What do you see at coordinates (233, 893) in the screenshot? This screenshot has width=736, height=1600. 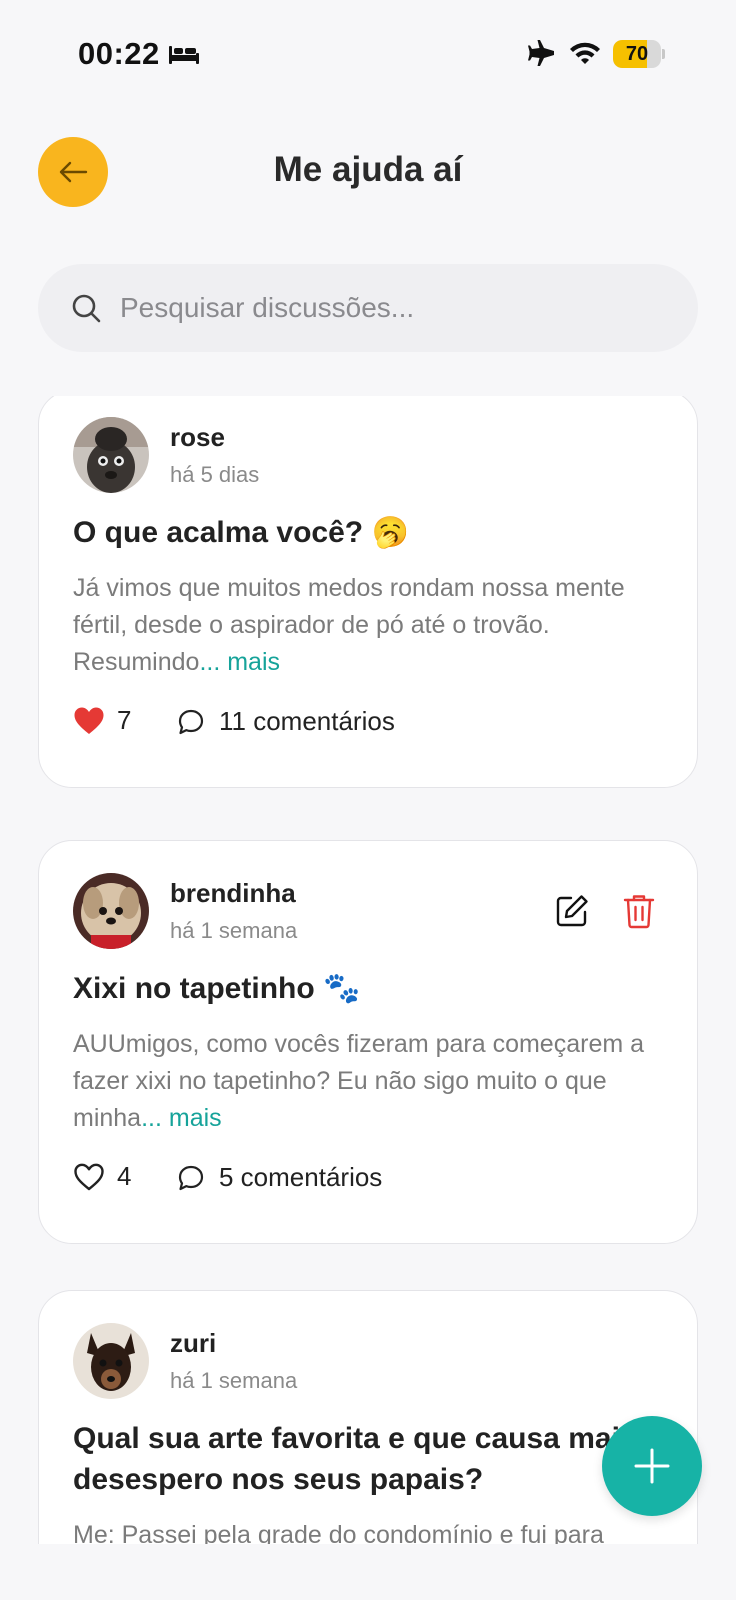 I see `username: brendinha` at bounding box center [233, 893].